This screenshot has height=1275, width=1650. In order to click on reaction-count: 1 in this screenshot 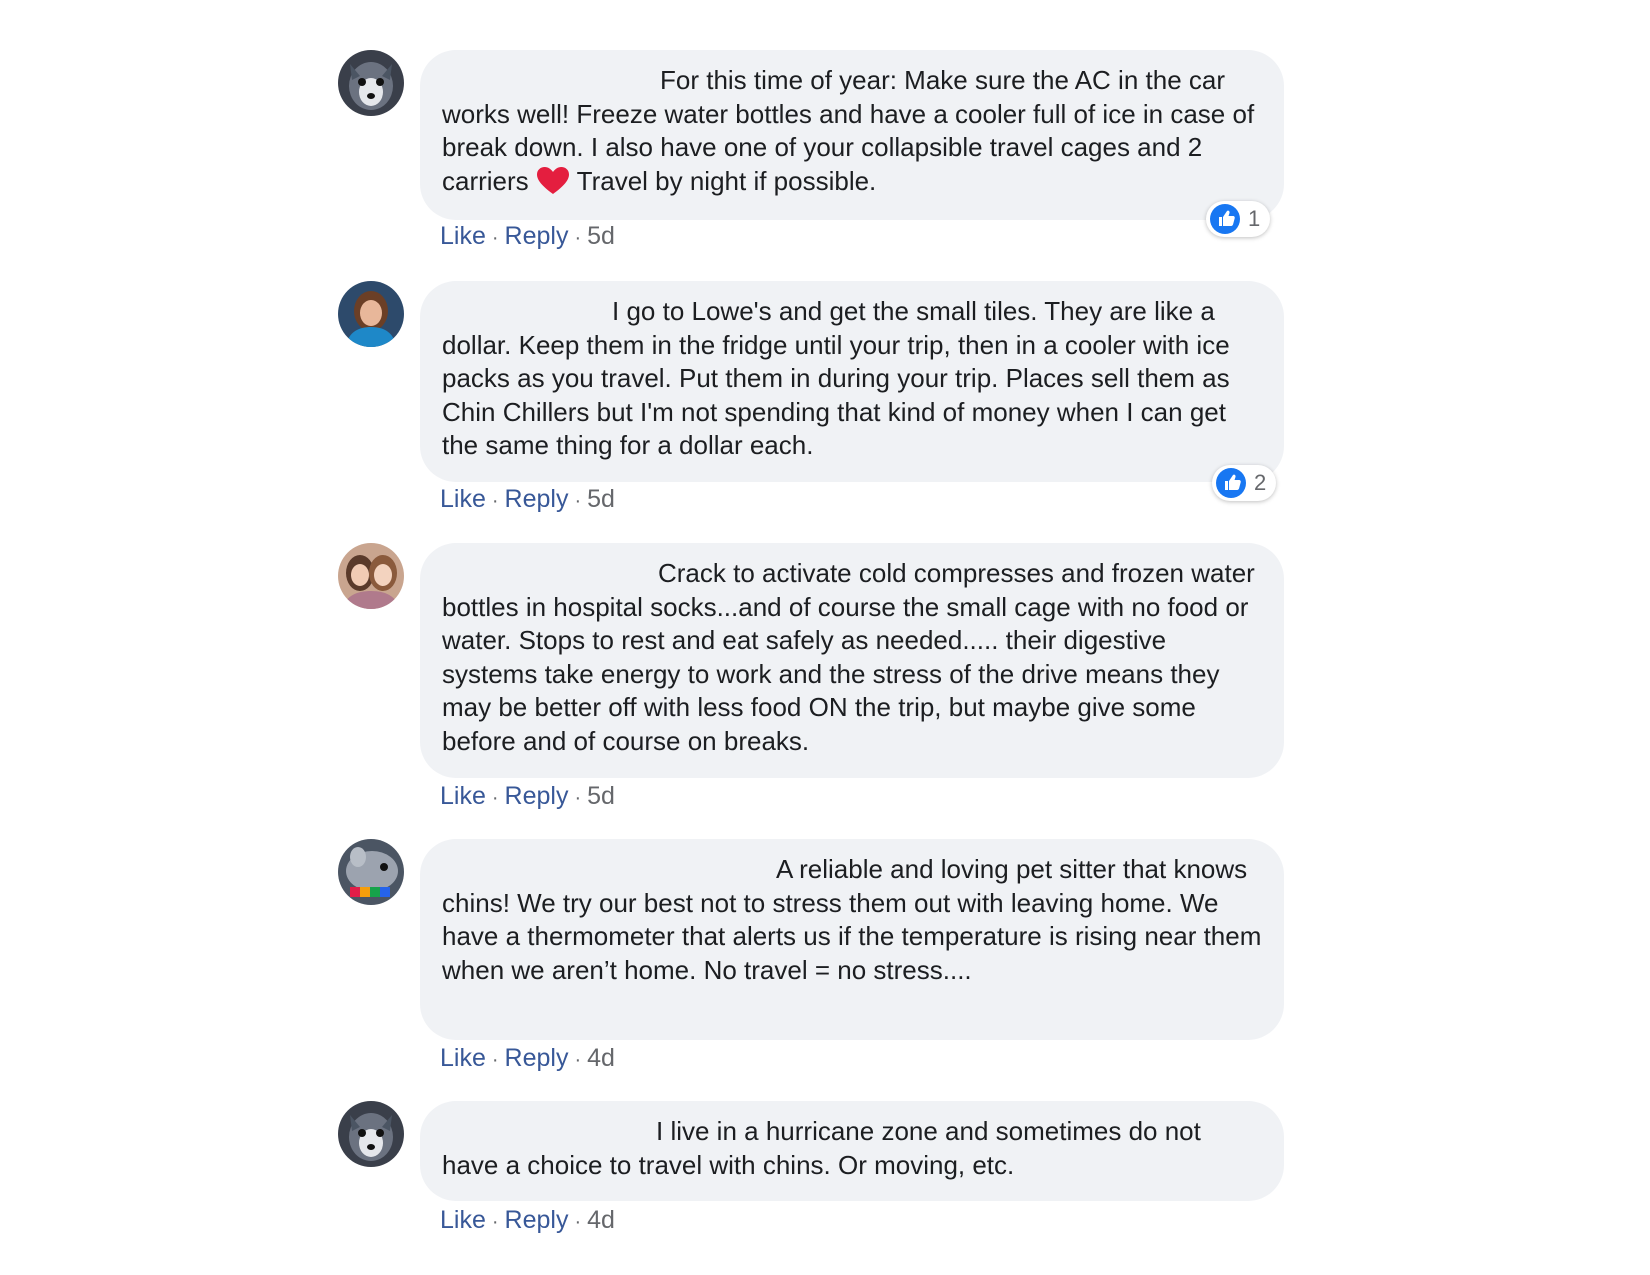, I will do `click(1254, 218)`.